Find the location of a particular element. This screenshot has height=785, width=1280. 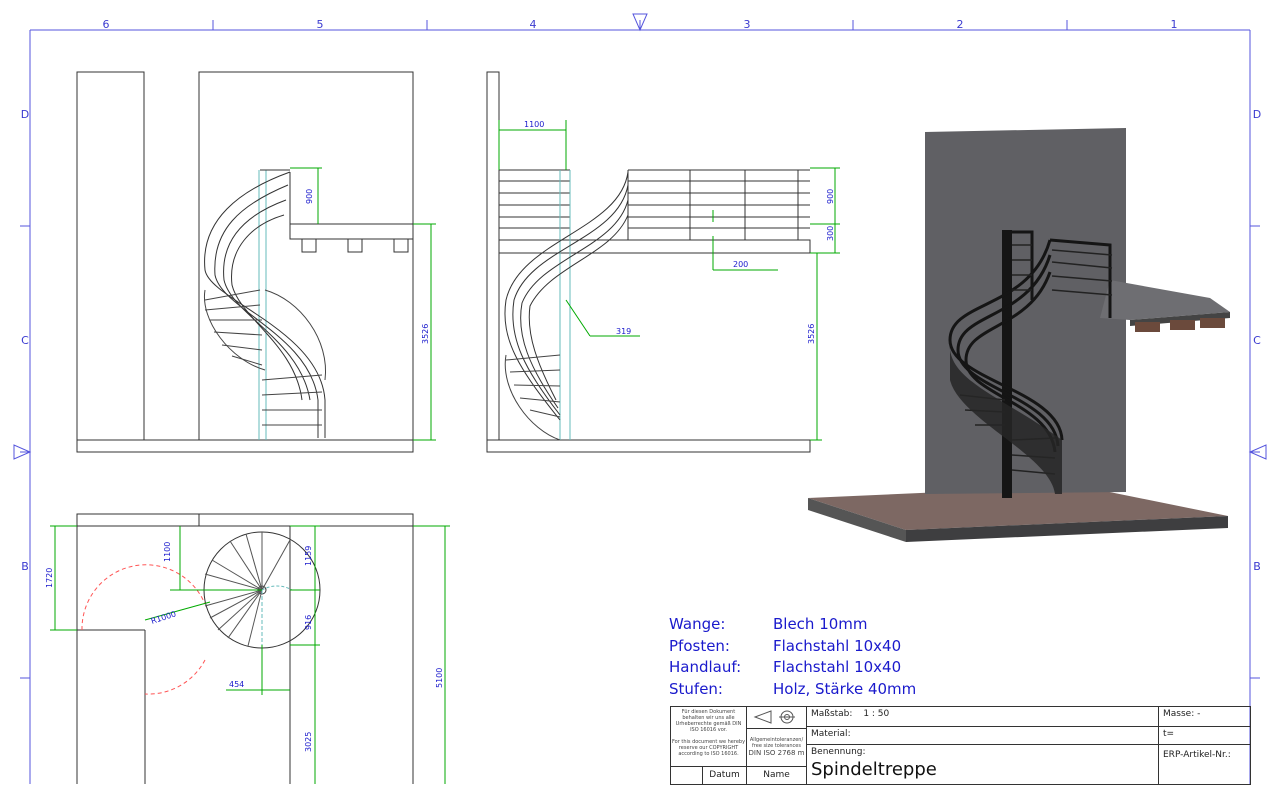

date-label: Datum is located at coordinates (724, 775).